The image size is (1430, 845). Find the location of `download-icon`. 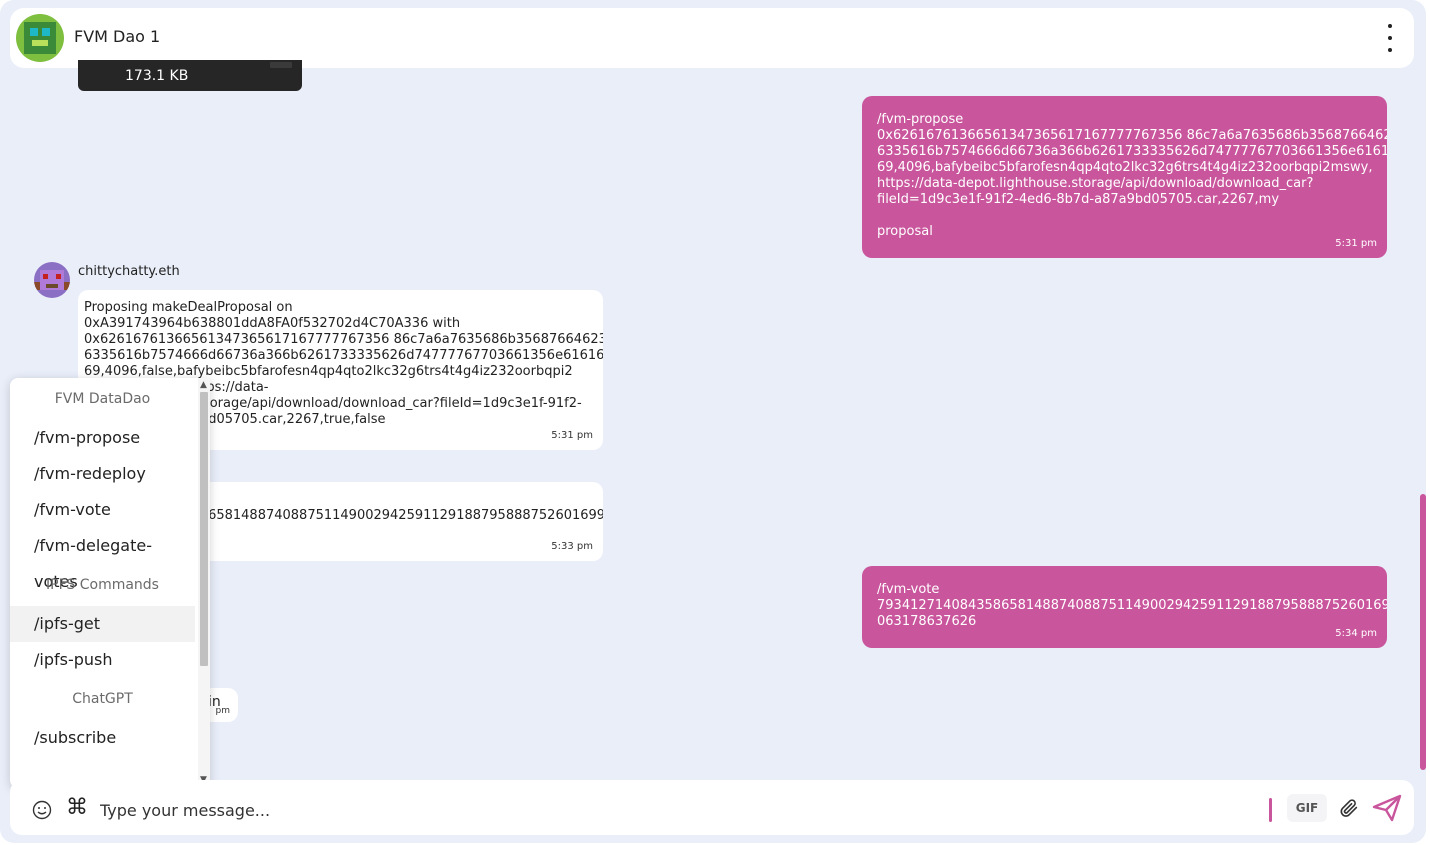

download-icon is located at coordinates (281, 65).